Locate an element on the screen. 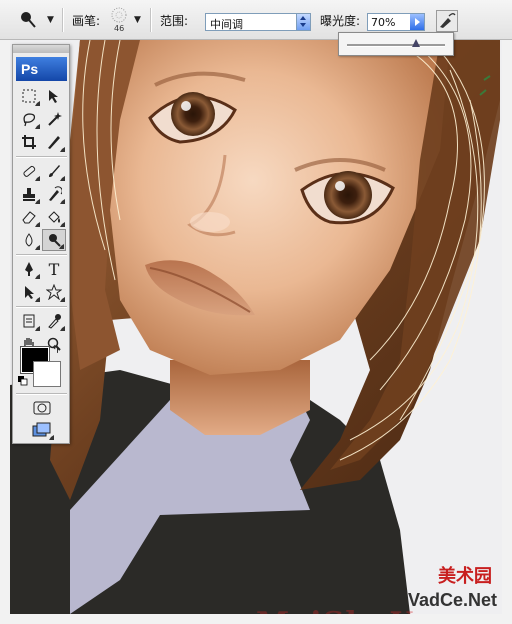 Image resolution: width=512 pixels, height=624 pixels. default-colors-icon is located at coordinates (23, 380).